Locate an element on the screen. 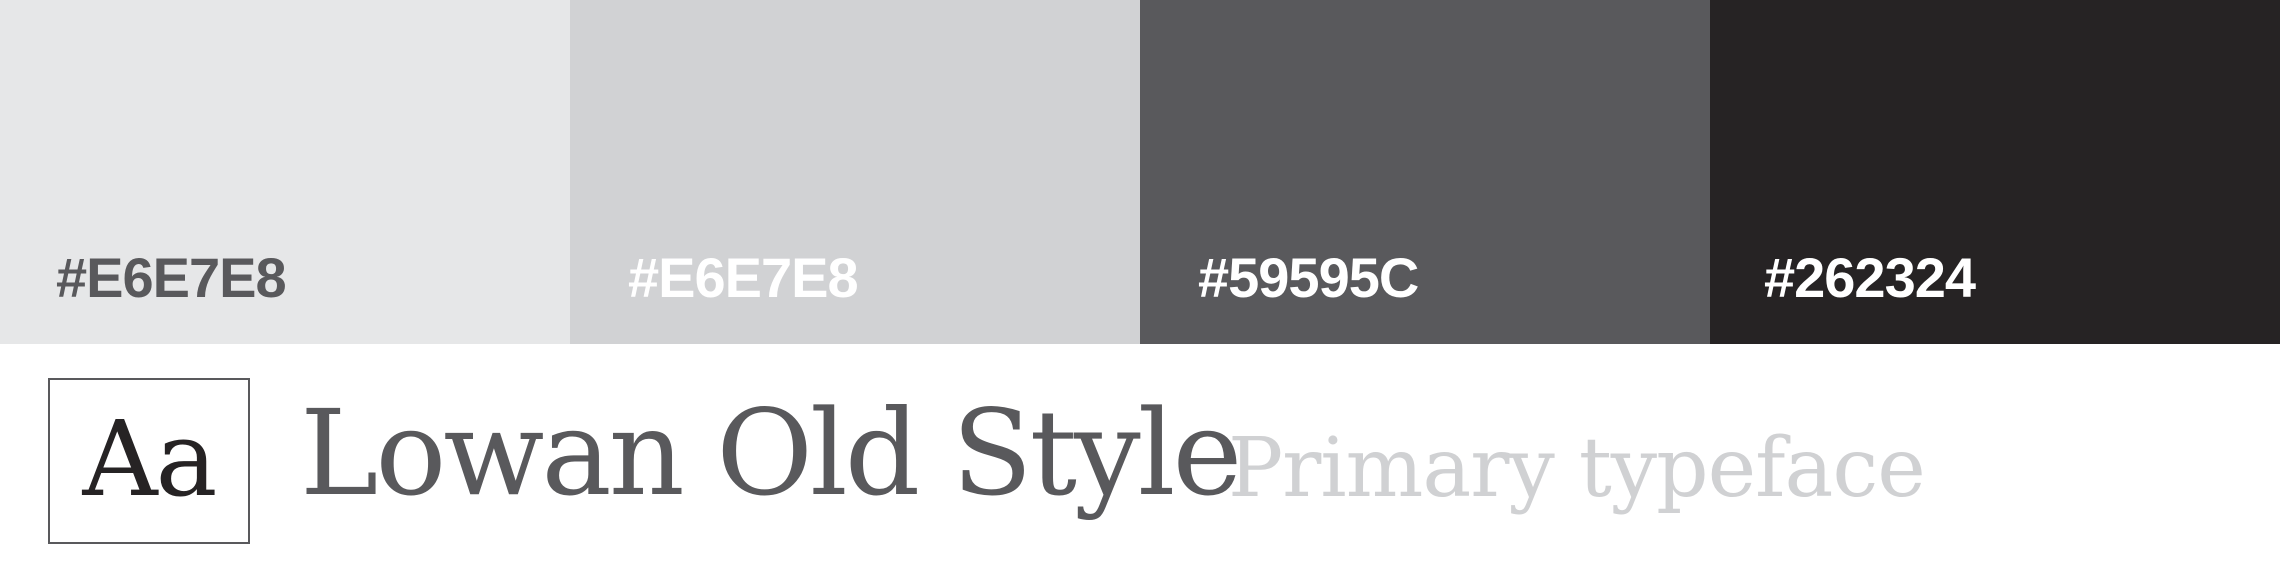 This screenshot has height=582, width=2280. typeface-sample-box: Aa is located at coordinates (149, 461).